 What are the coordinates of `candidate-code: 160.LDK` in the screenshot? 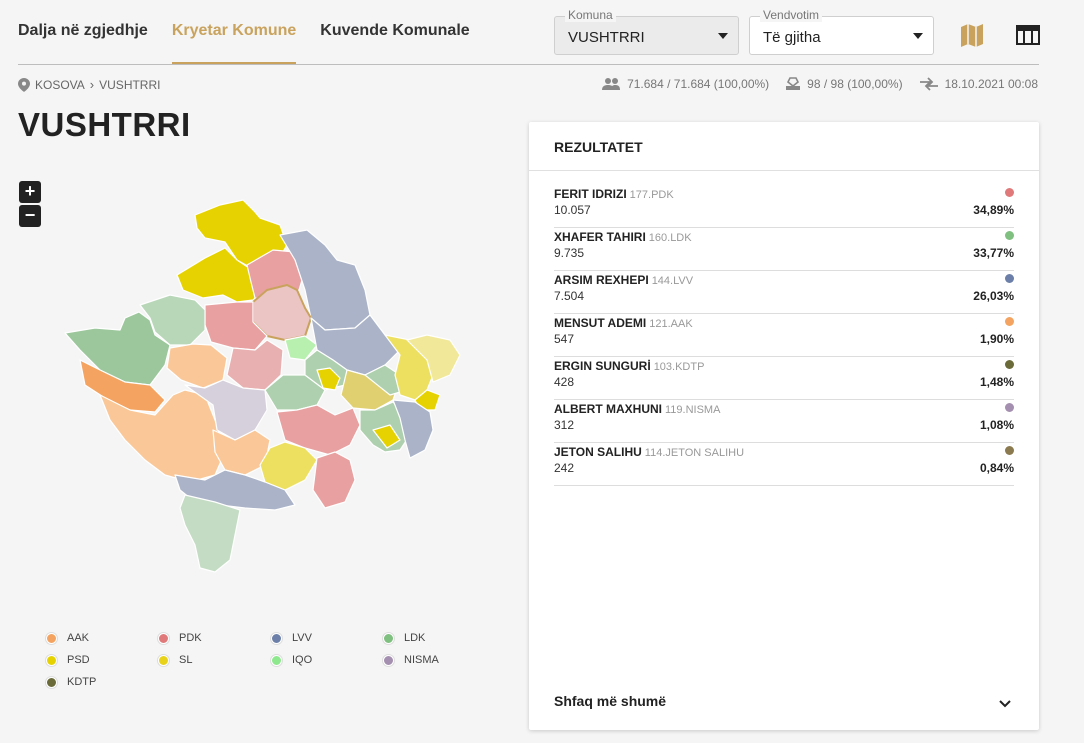 It's located at (670, 238).